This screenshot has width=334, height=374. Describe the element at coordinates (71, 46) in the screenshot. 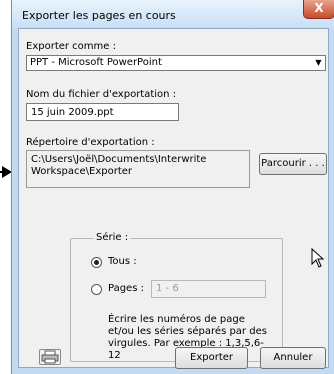

I see `export-as-label: Exporter comme :` at that location.